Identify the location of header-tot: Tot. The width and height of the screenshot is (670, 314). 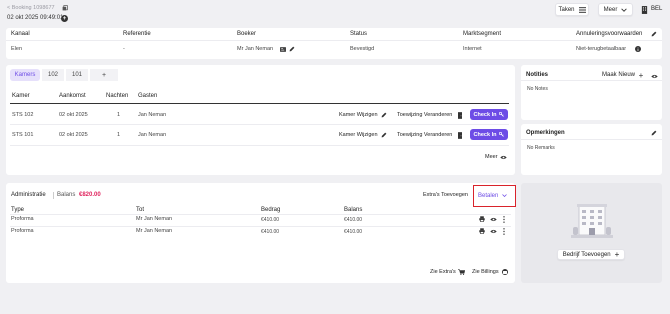
(140, 210).